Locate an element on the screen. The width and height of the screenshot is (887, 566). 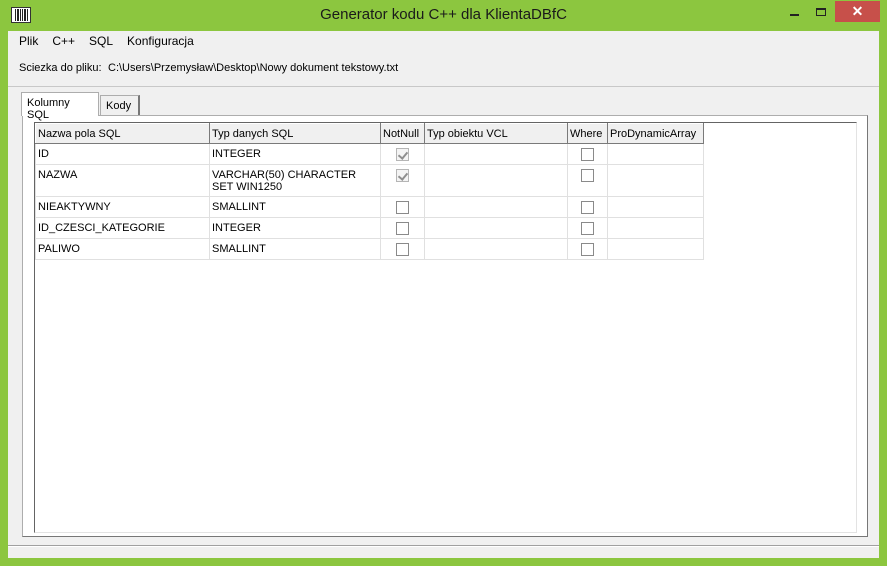
minimize-button is located at coordinates (794, 11).